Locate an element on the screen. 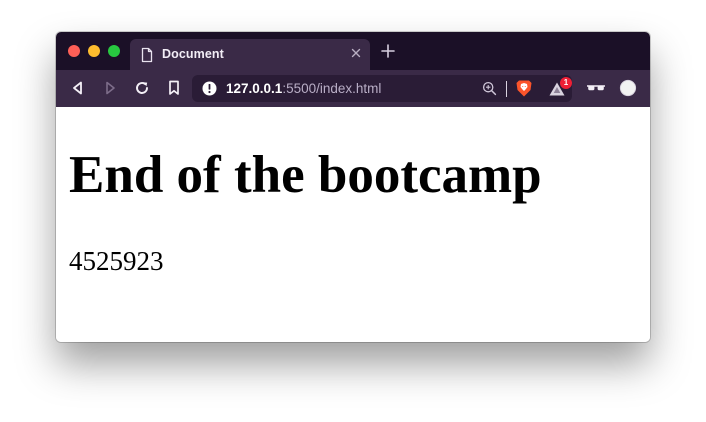 This screenshot has width=706, height=422. new-tab-button is located at coordinates (388, 51).